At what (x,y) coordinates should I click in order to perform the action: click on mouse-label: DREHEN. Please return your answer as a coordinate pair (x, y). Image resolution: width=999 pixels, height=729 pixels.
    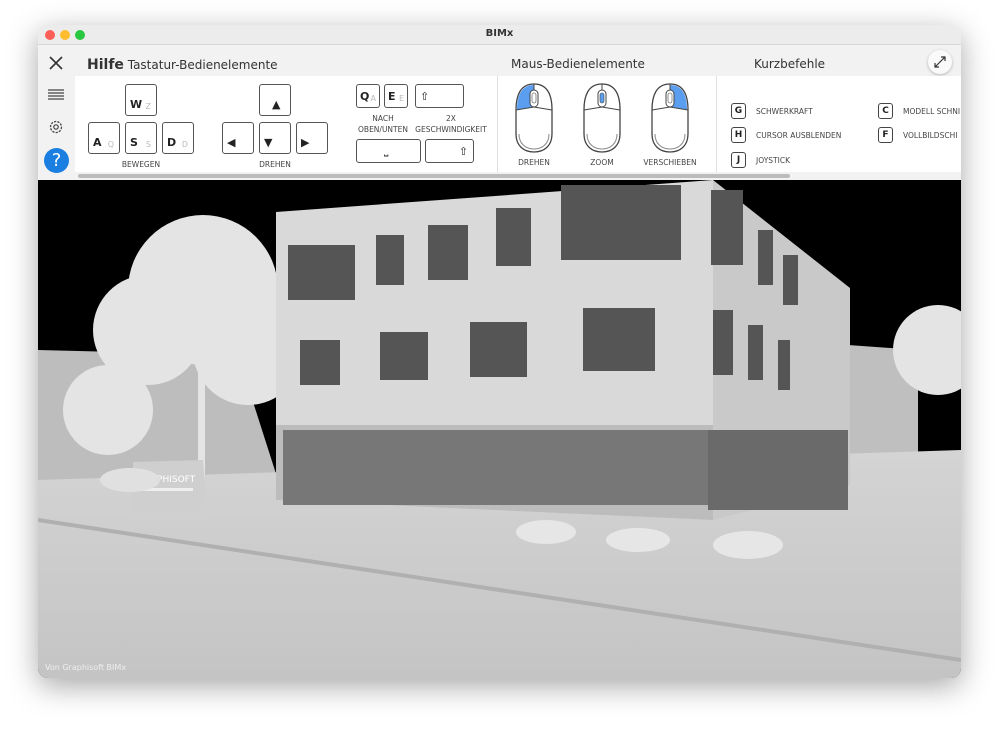
    Looking at the image, I should click on (534, 162).